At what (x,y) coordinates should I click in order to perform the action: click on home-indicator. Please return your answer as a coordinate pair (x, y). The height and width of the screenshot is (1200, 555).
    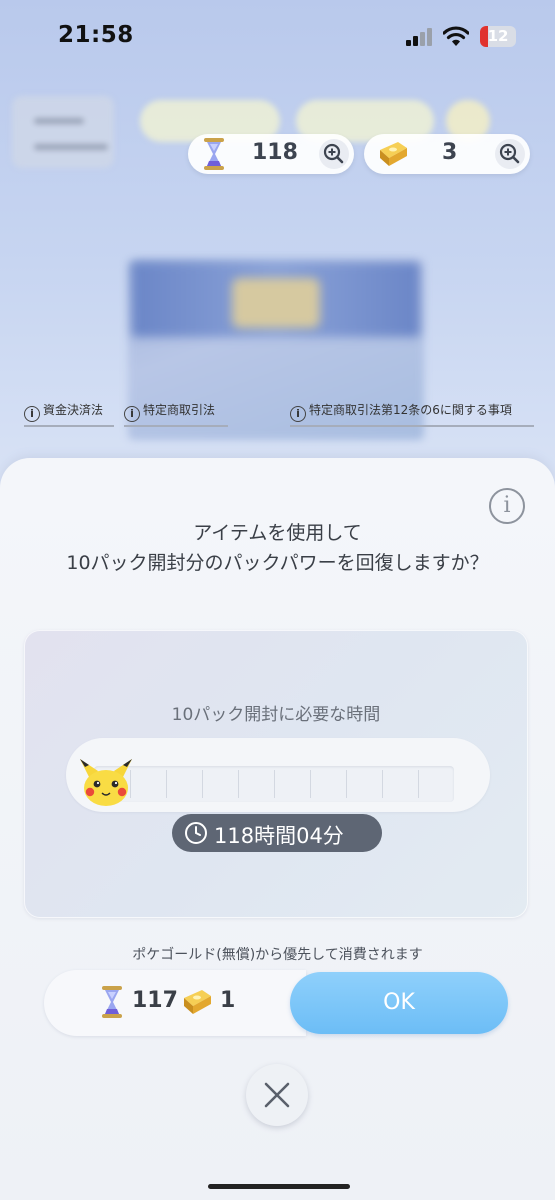
    Looking at the image, I should click on (279, 1186).